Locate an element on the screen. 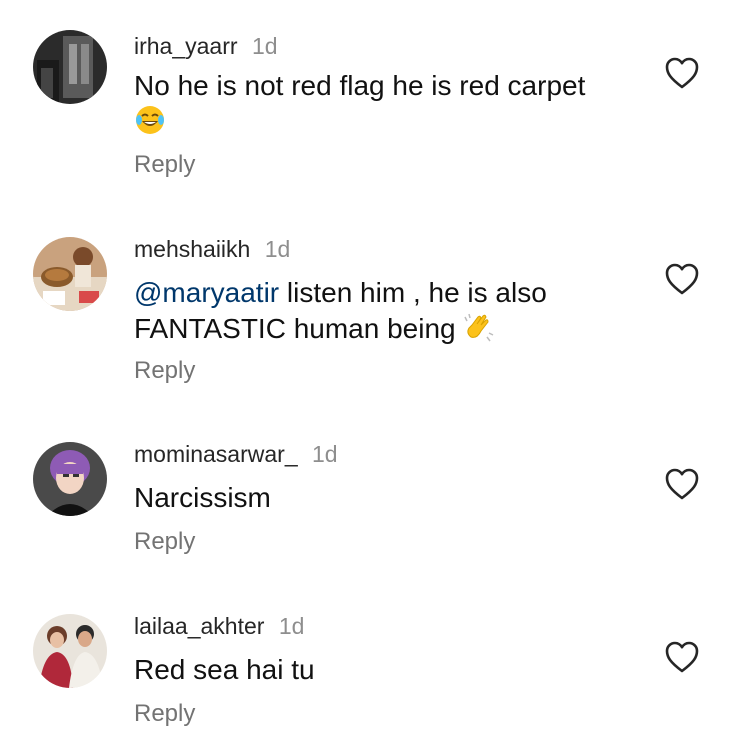  mention-link: @maryaatir is located at coordinates (206, 292).